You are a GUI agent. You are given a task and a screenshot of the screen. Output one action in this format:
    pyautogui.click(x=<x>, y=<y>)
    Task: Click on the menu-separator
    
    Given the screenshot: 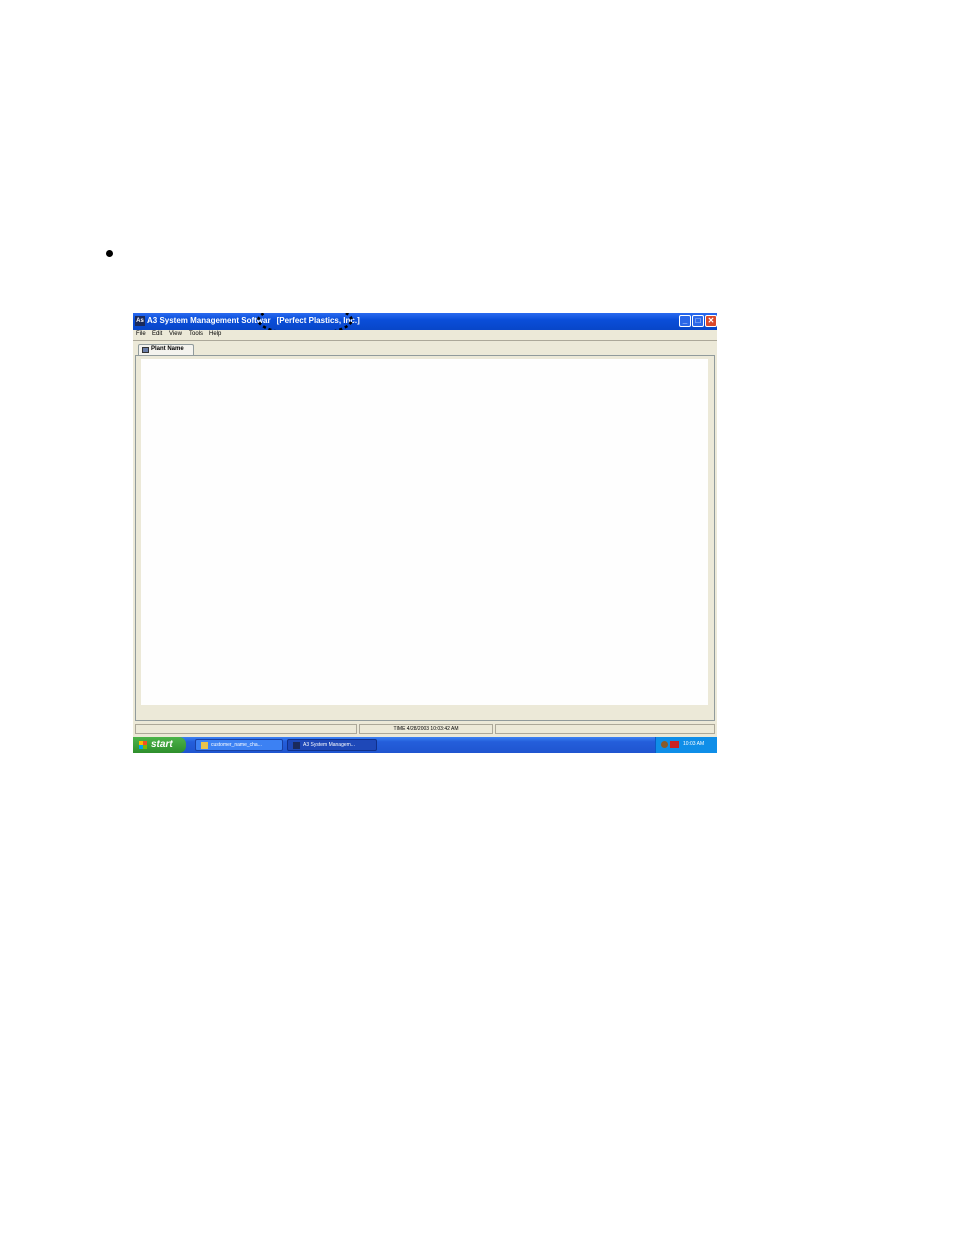 What is the action you would take?
    pyautogui.click(x=425, y=340)
    